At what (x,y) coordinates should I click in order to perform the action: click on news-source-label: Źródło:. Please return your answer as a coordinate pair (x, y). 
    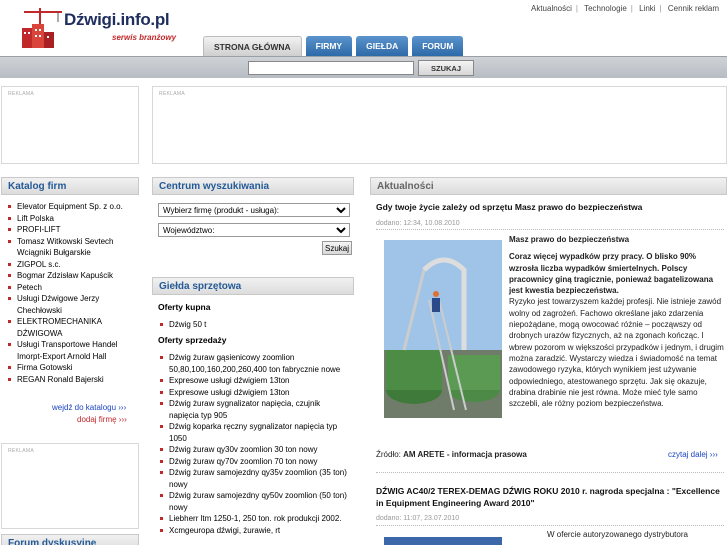
    Looking at the image, I should click on (390, 454).